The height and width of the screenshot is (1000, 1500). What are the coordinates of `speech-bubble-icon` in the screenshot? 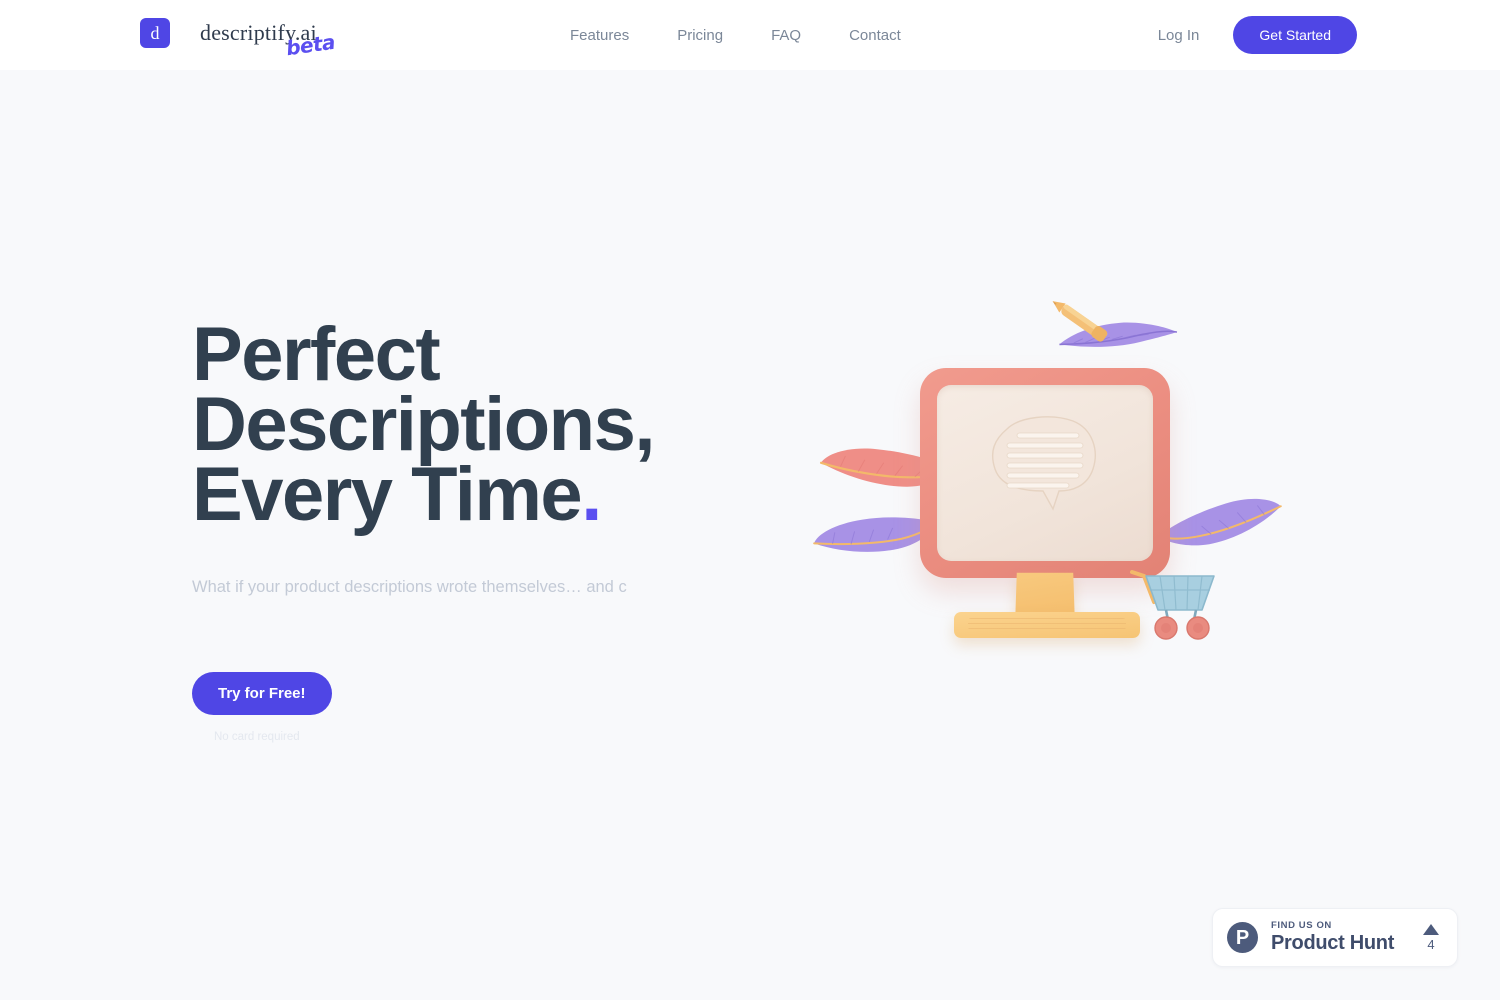 It's located at (1046, 467).